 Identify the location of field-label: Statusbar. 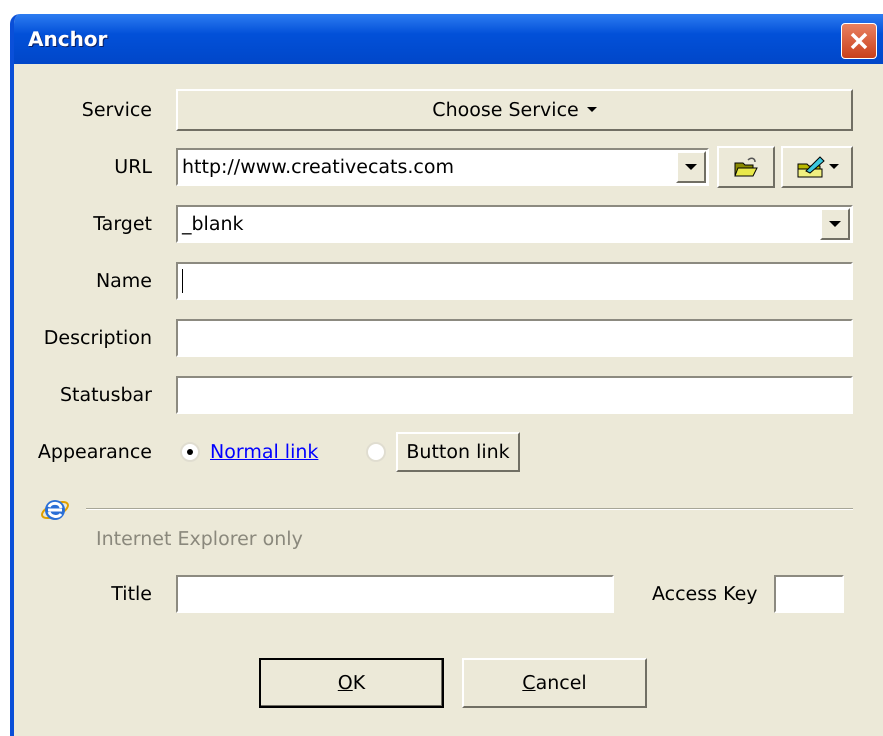
(105, 395).